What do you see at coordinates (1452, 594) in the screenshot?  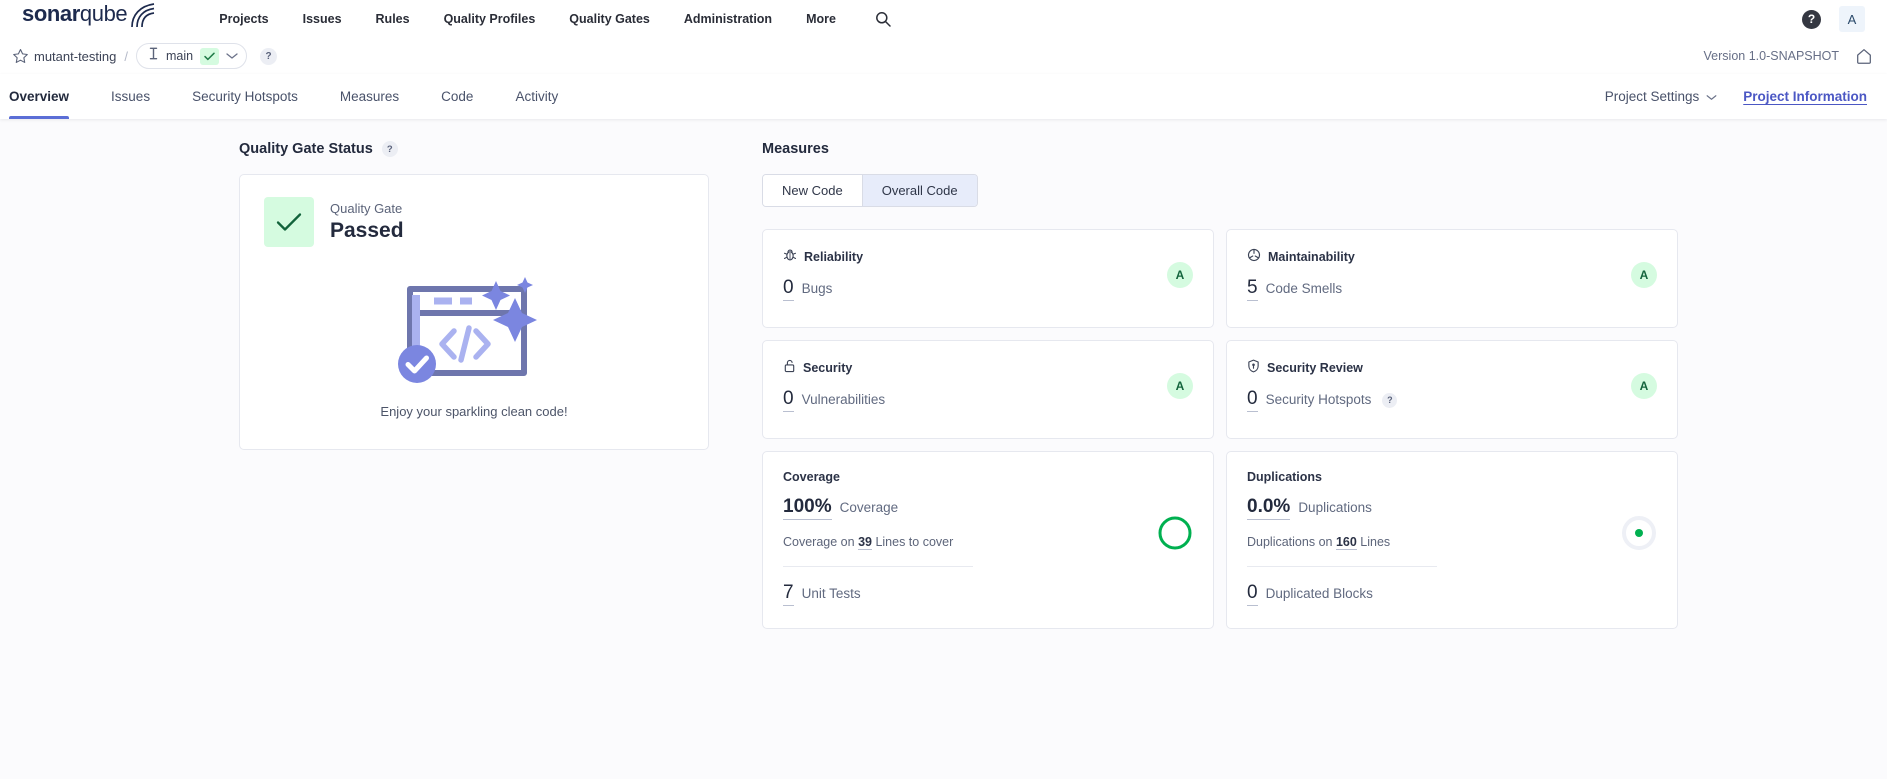 I see `duplicated-blocks: 0 Duplicated Blocks` at bounding box center [1452, 594].